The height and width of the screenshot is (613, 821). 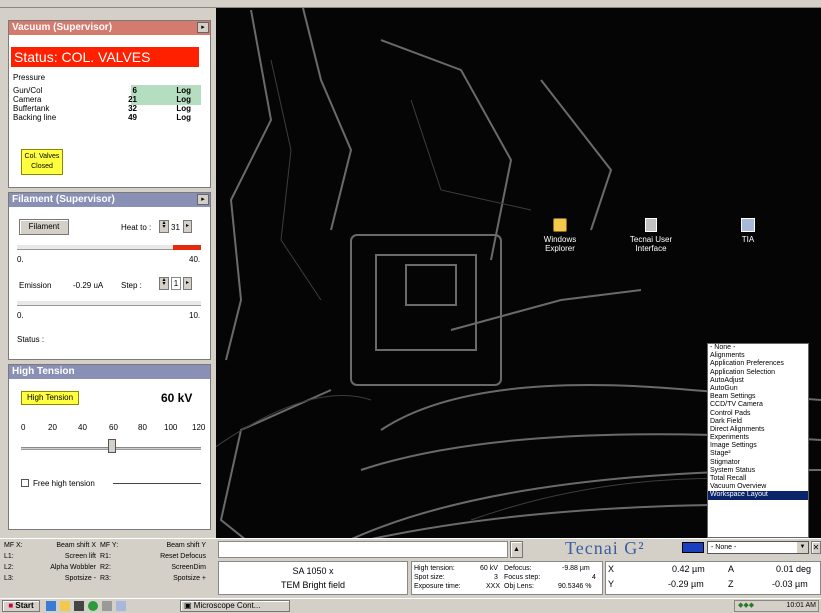 I want to click on message-bar, so click(x=363, y=549).